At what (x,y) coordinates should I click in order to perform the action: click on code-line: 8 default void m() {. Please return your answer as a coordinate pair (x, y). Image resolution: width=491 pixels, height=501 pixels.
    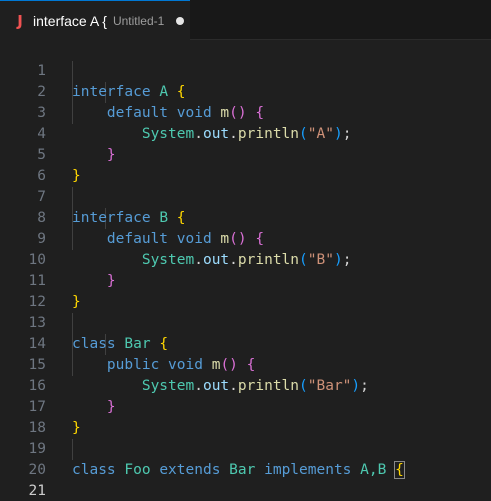
    Looking at the image, I should click on (245, 217).